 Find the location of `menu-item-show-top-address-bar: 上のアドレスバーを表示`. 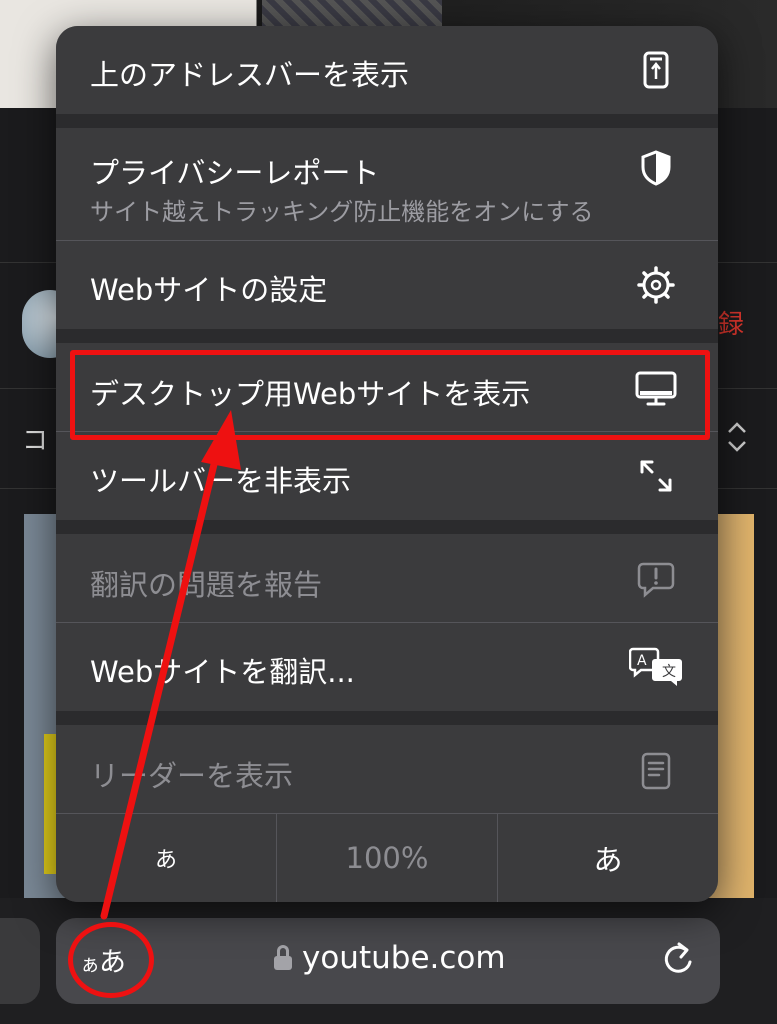

menu-item-show-top-address-bar: 上のアドレスバーを表示 is located at coordinates (387, 70).